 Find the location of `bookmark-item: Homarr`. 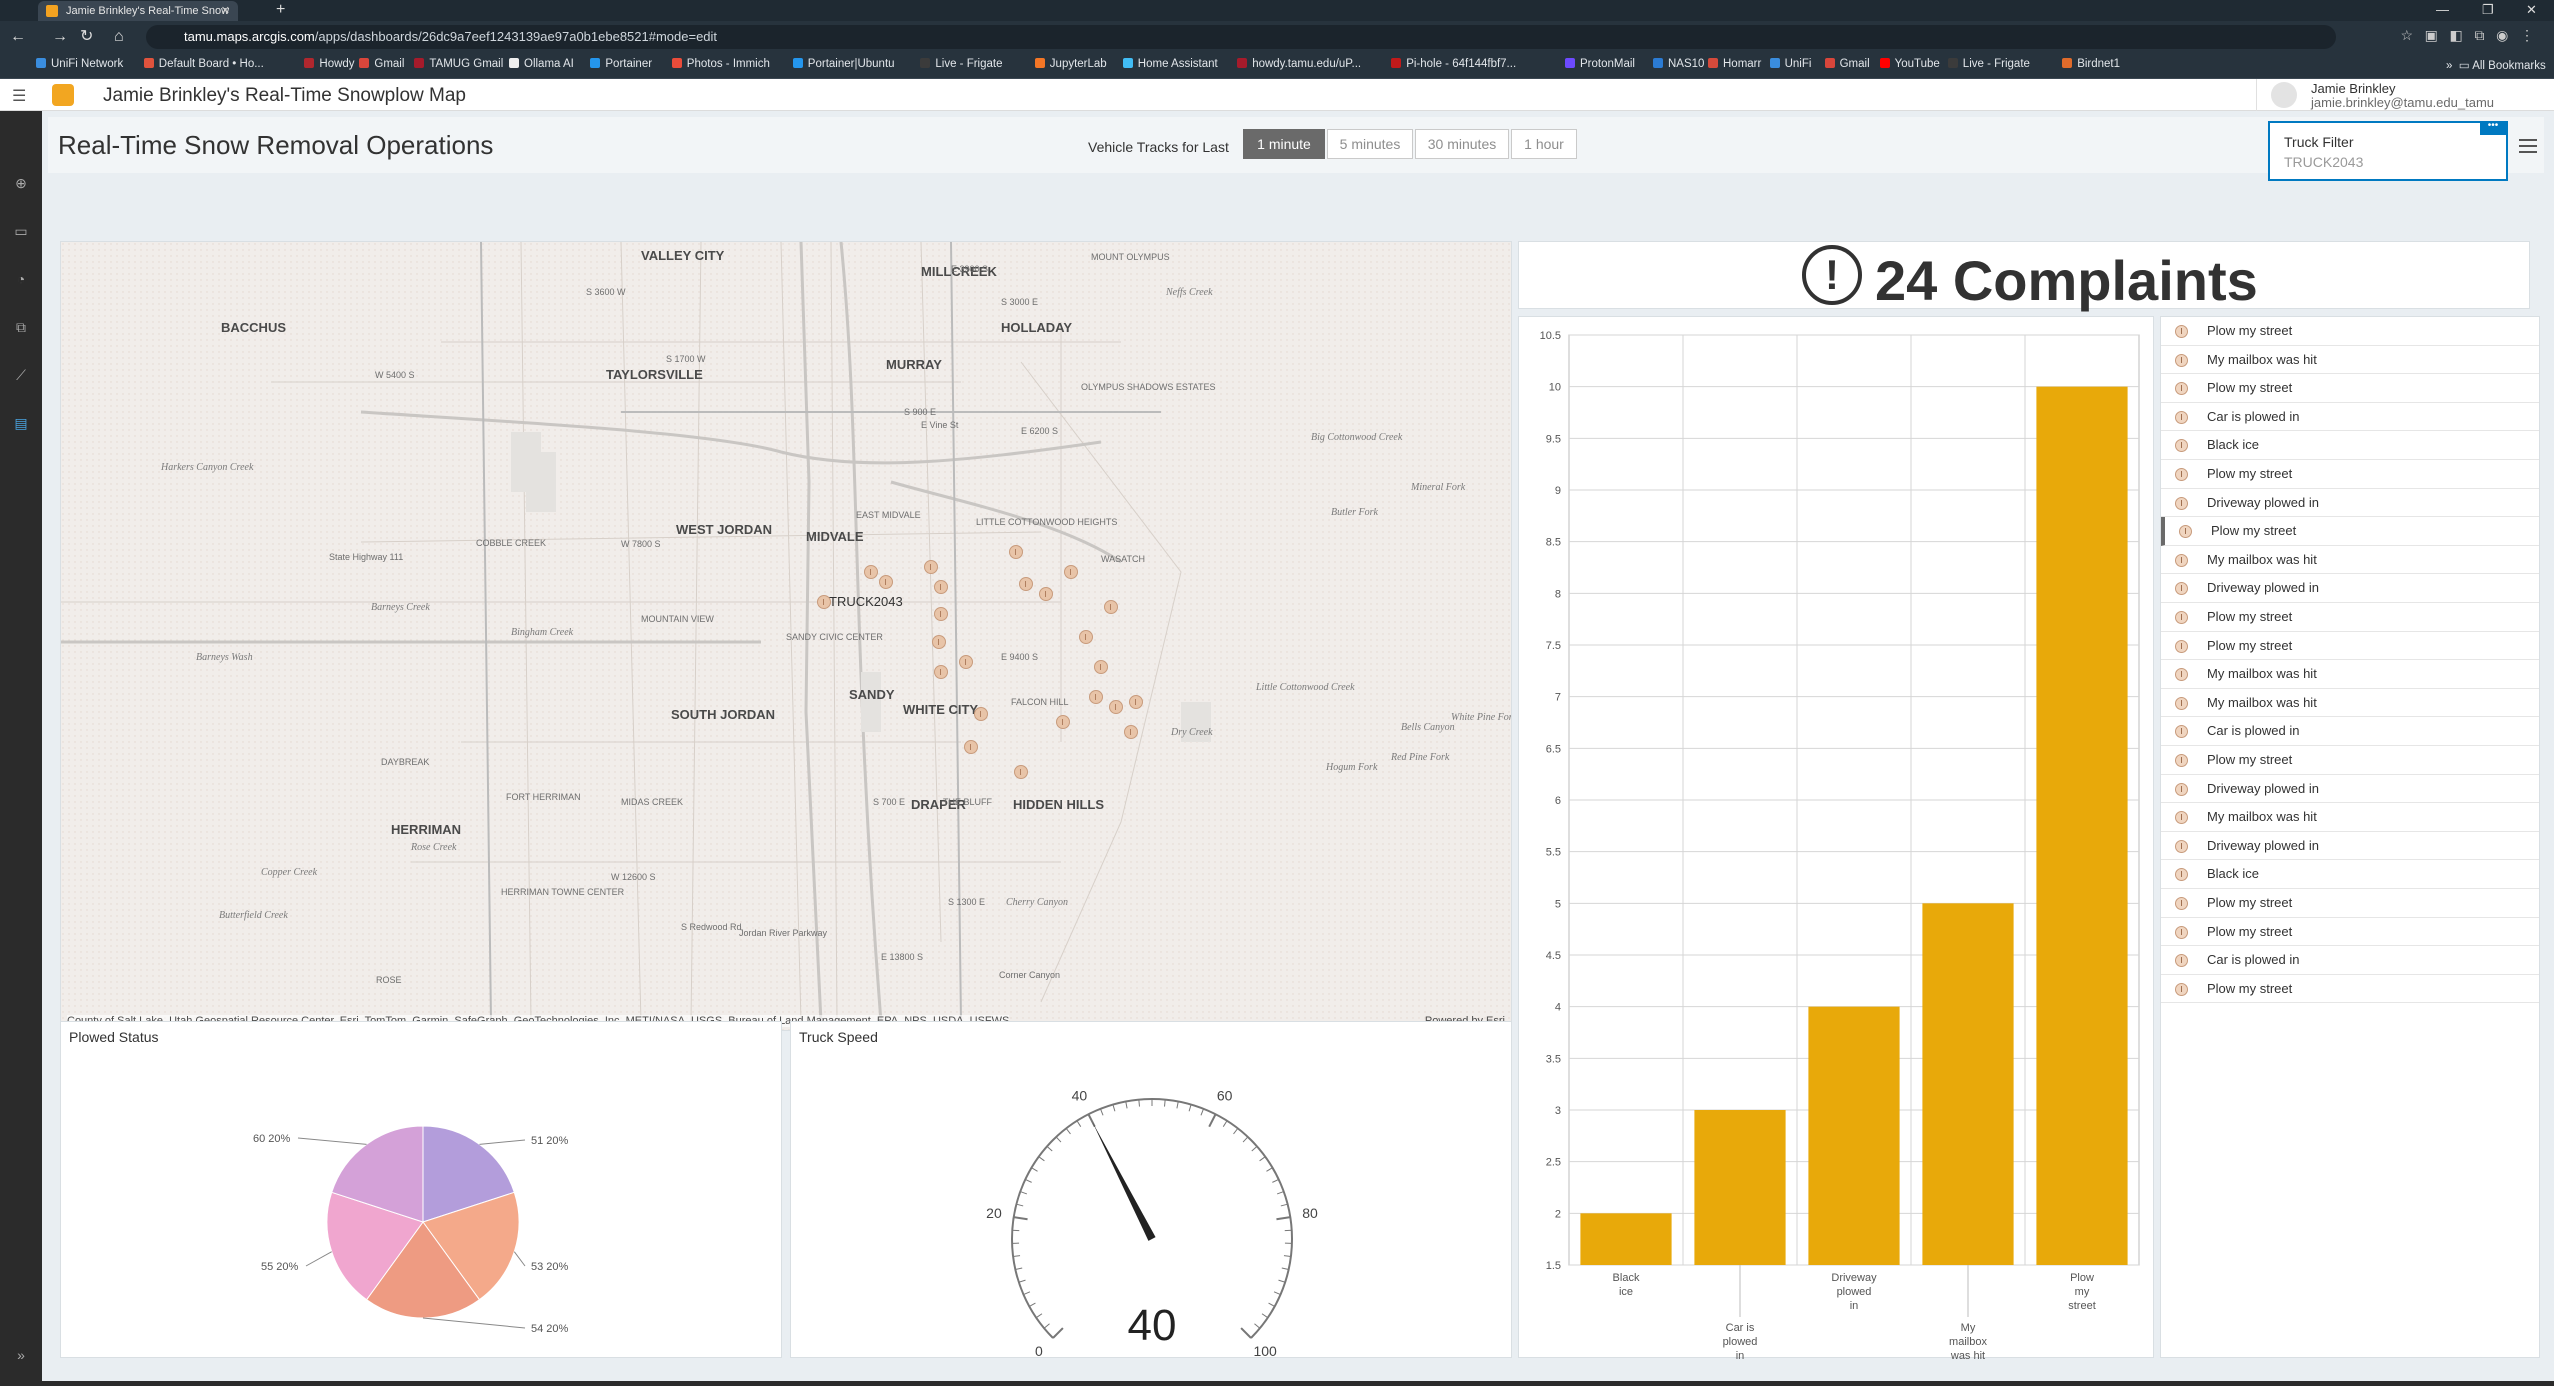

bookmark-item: Homarr is located at coordinates (1734, 64).